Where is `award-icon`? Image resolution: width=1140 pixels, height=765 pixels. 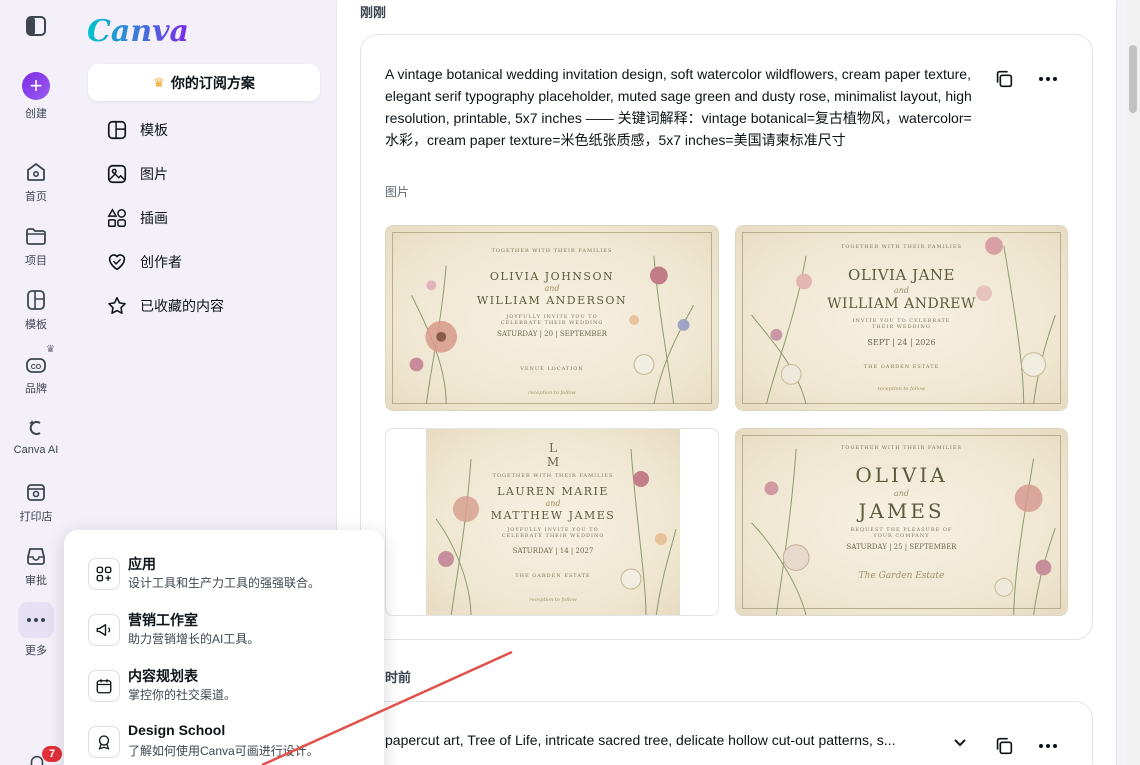 award-icon is located at coordinates (104, 742).